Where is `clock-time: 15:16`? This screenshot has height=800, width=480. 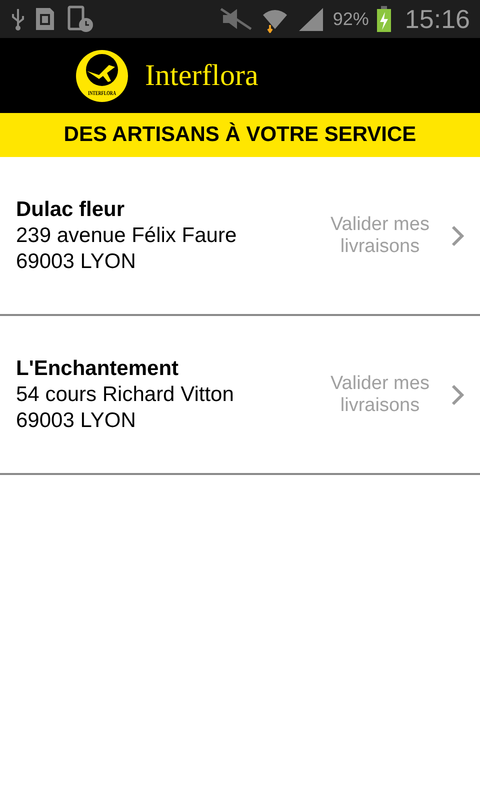 clock-time: 15:16 is located at coordinates (437, 19).